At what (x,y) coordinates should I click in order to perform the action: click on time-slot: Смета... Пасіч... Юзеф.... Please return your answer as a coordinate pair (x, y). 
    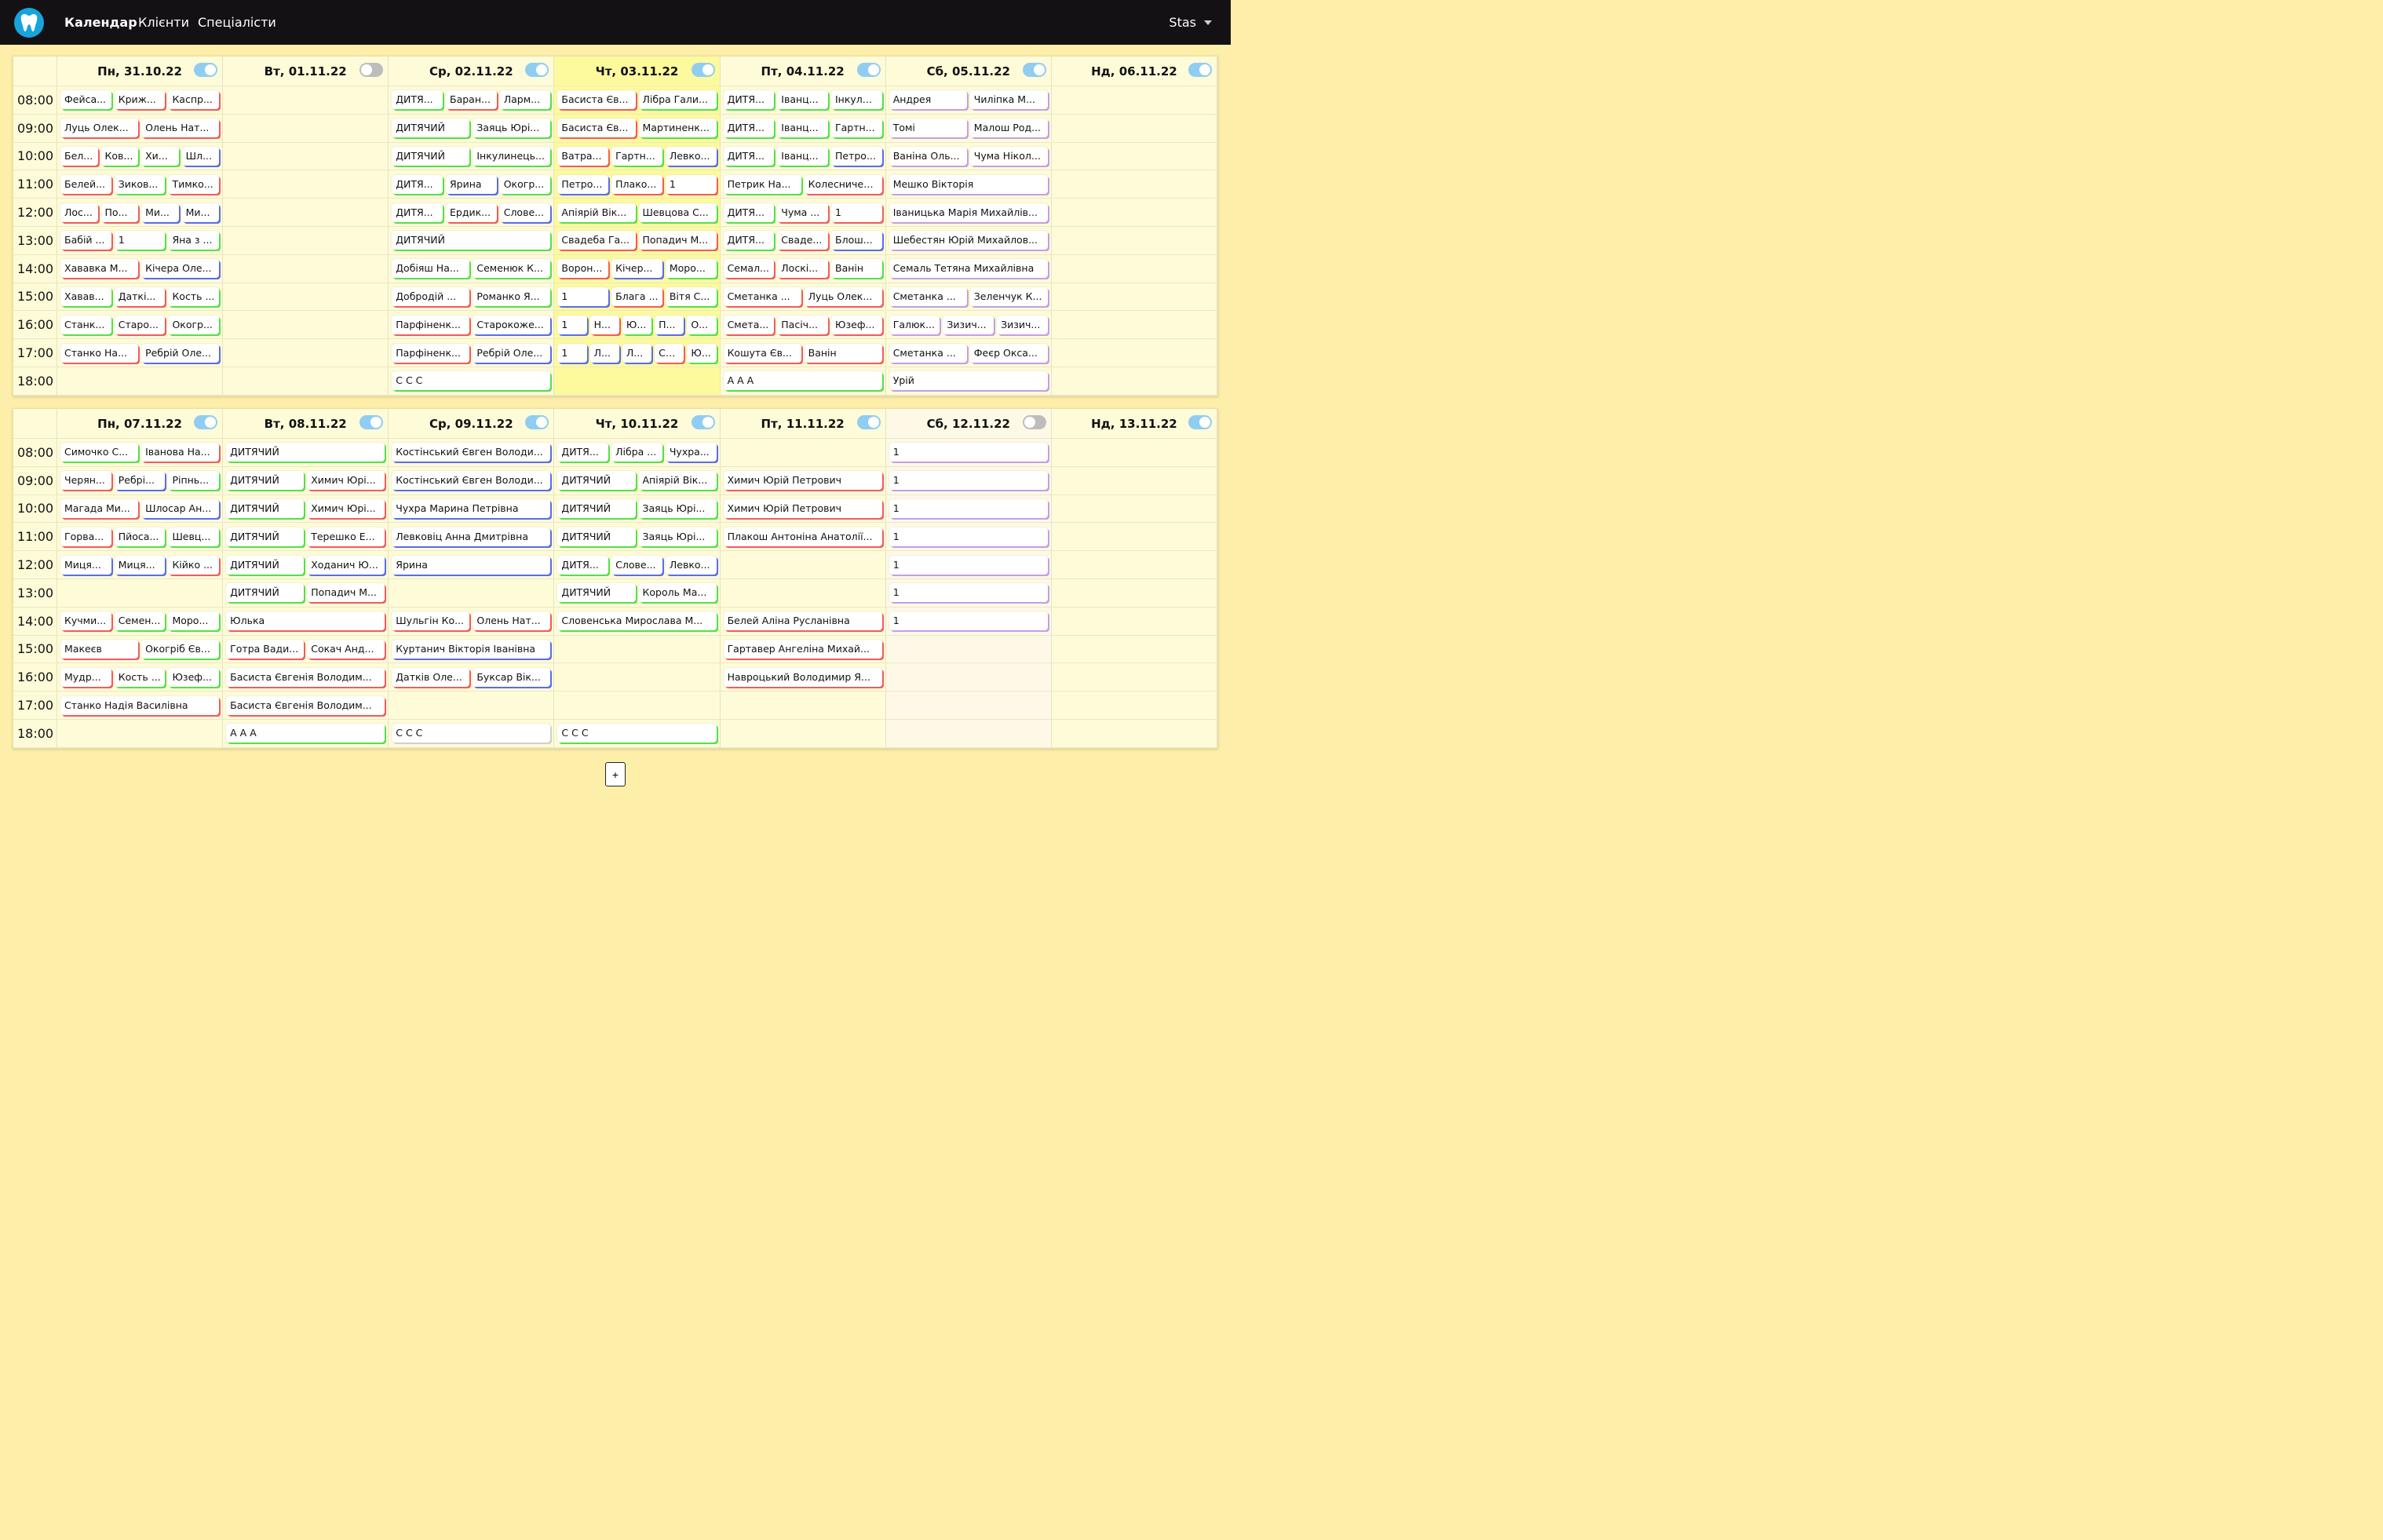
    Looking at the image, I should click on (803, 325).